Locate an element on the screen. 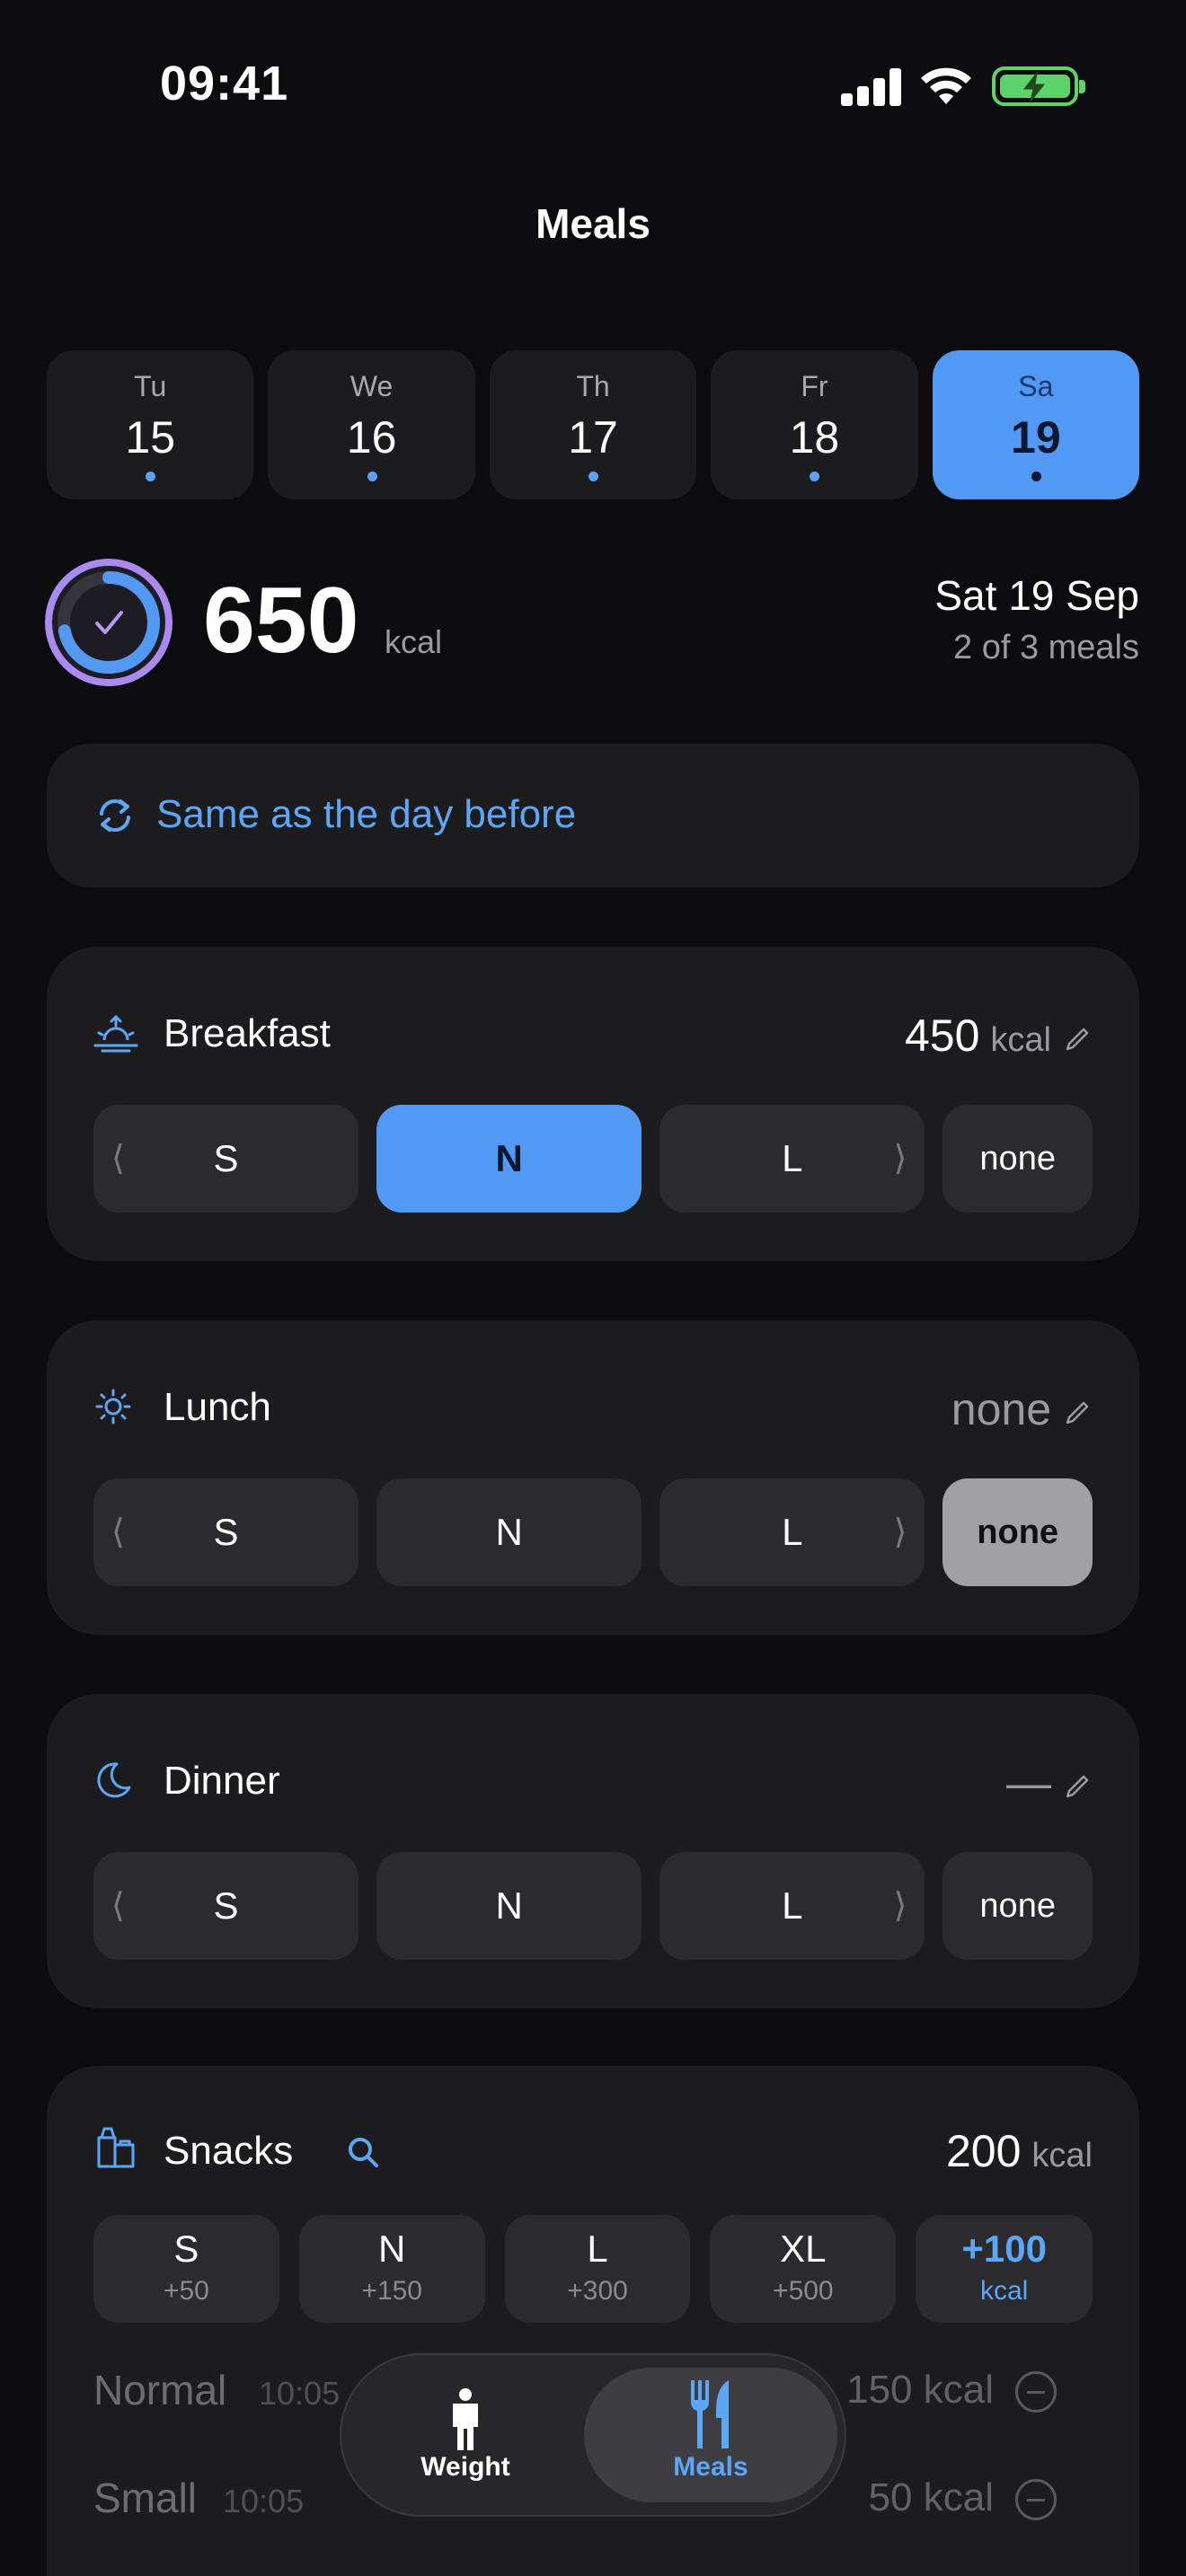 Image resolution: width=1186 pixels, height=2576 pixels. tab-label: Meals is located at coordinates (710, 2467).